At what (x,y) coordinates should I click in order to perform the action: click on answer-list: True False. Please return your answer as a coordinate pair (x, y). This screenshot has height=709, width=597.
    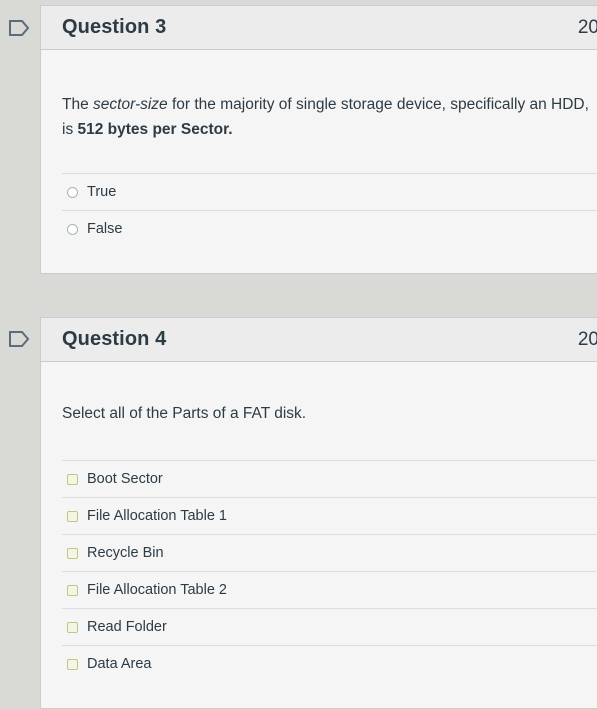
    Looking at the image, I should click on (329, 210).